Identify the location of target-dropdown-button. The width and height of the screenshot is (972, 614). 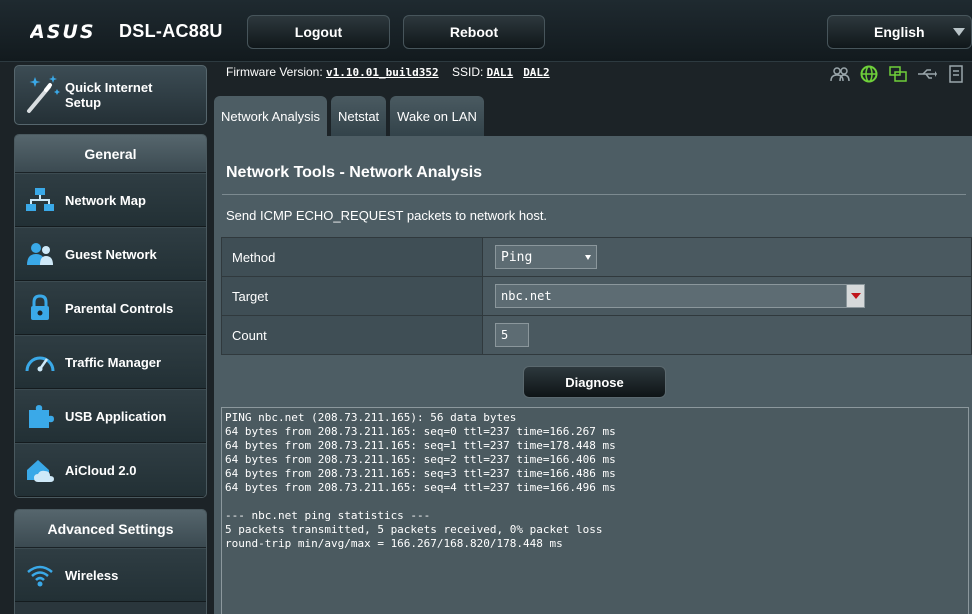
(855, 296).